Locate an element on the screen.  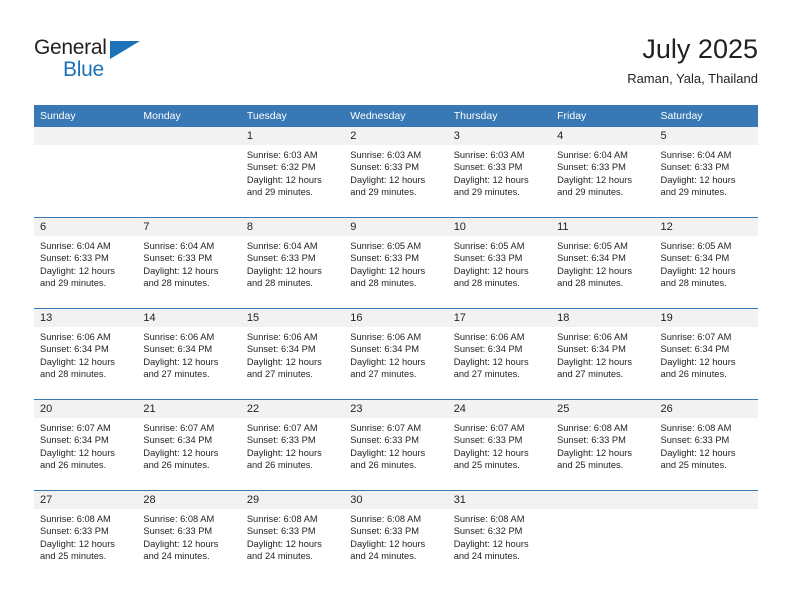
day-number: 5 is located at coordinates (706, 136).